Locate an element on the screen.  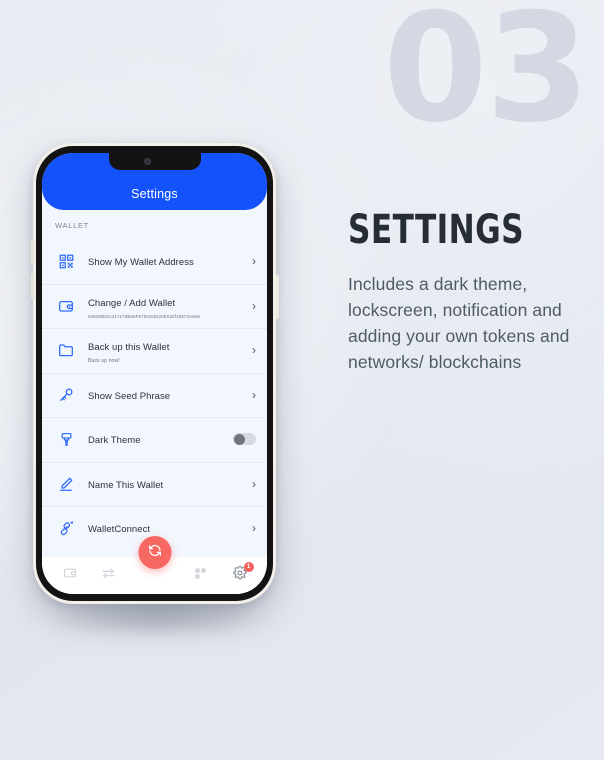
refresh-fab-button is located at coordinates (154, 552).